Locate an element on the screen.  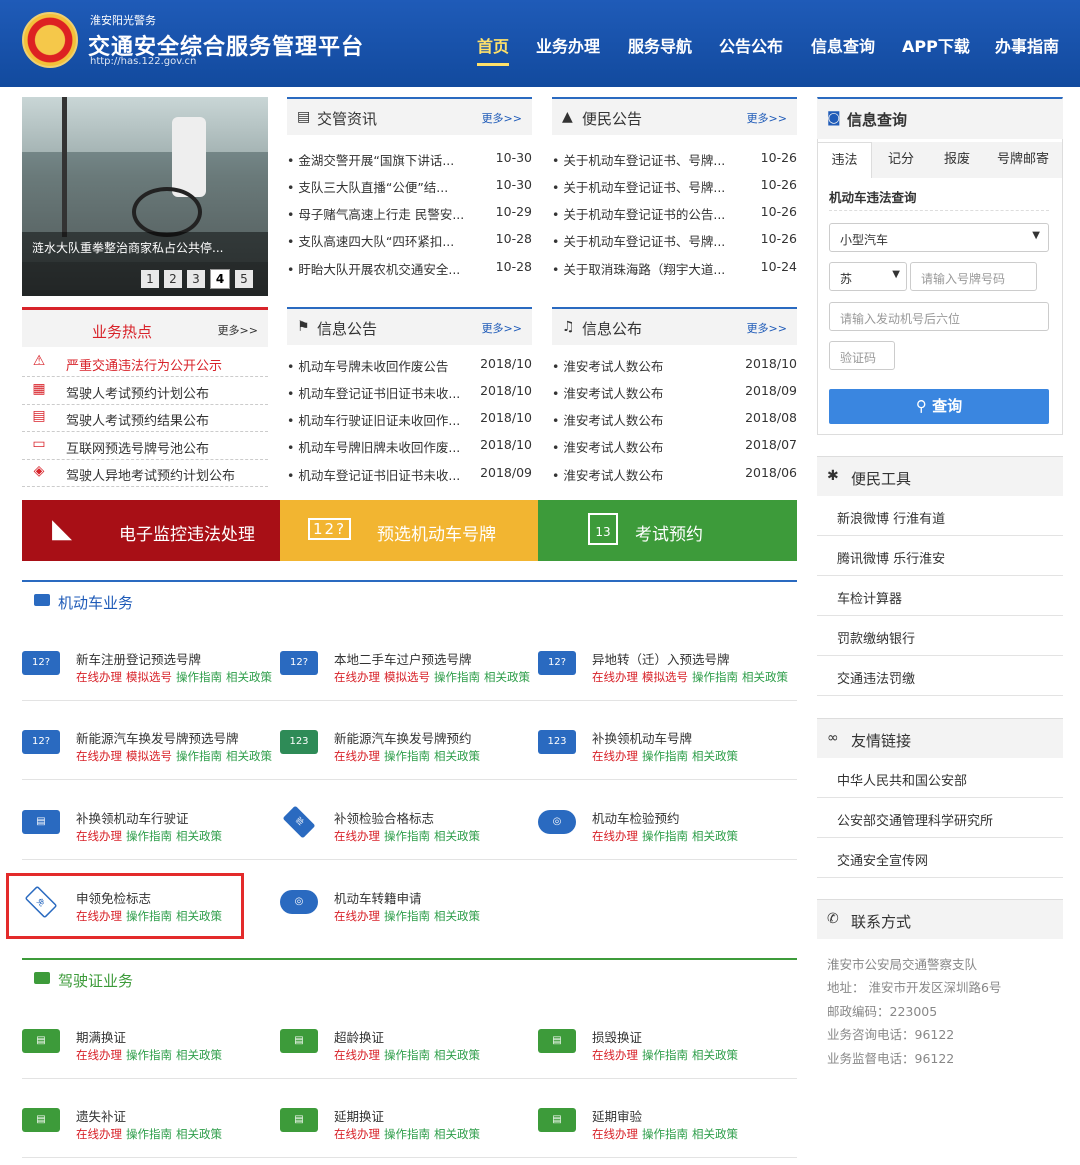
police-emblem-logo is located at coordinates (50, 40).